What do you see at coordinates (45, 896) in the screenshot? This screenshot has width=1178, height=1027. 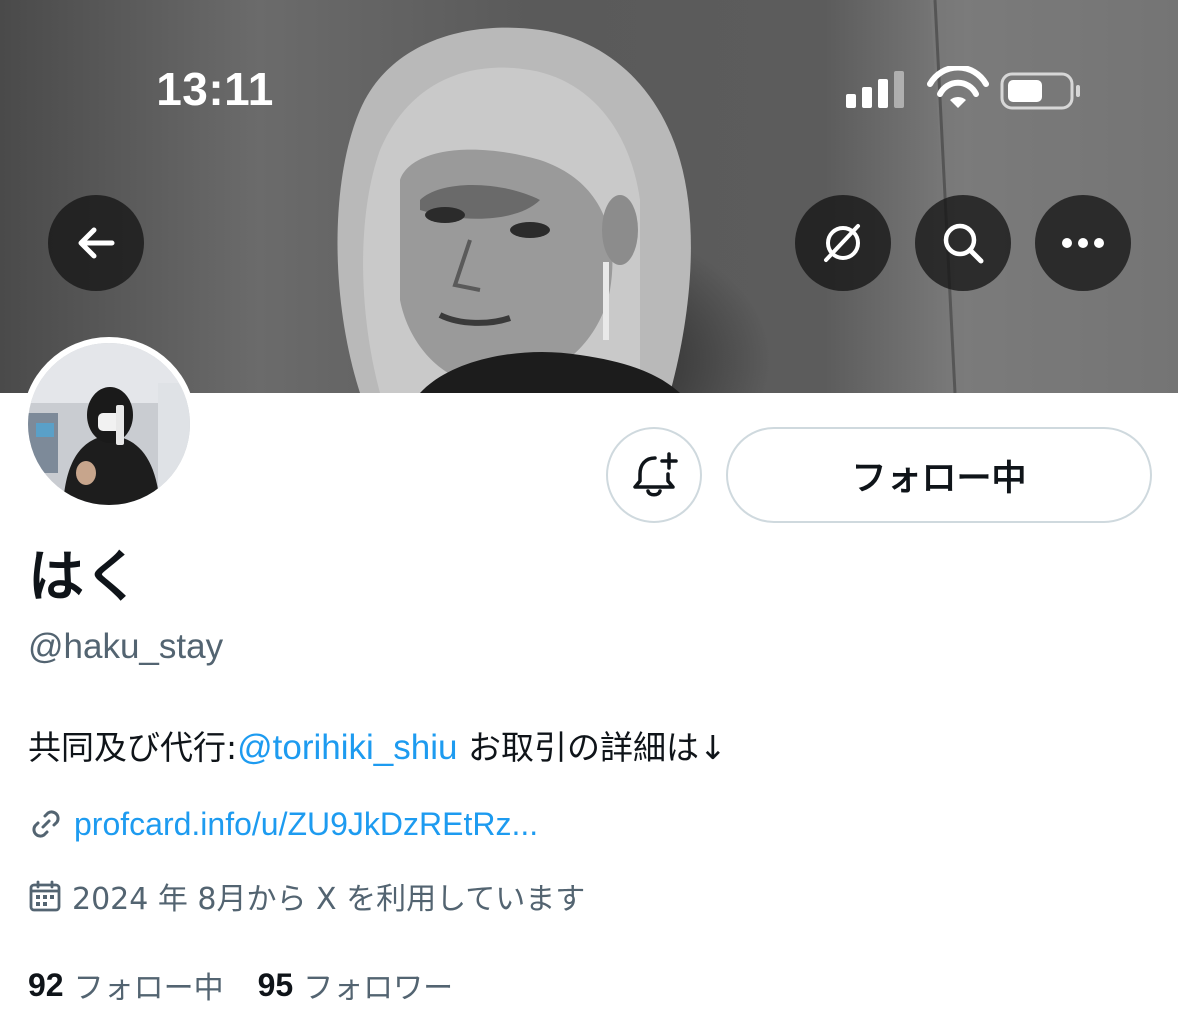 I see `calendar-icon` at bounding box center [45, 896].